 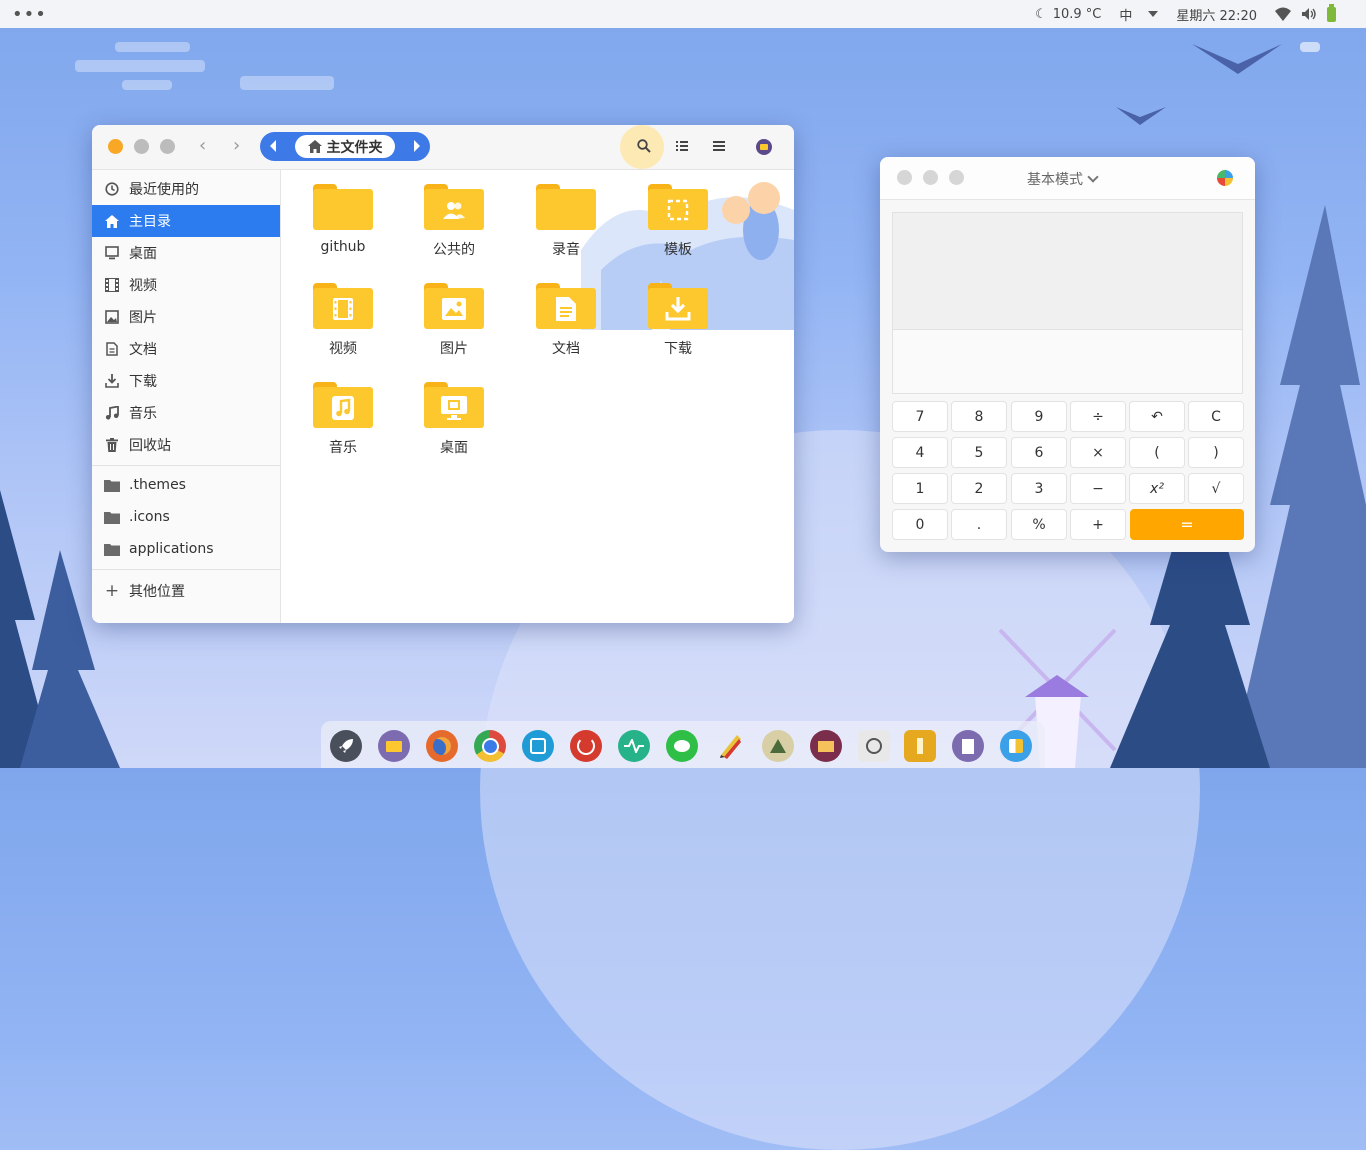 I want to click on inkscape-icon, so click(x=778, y=746).